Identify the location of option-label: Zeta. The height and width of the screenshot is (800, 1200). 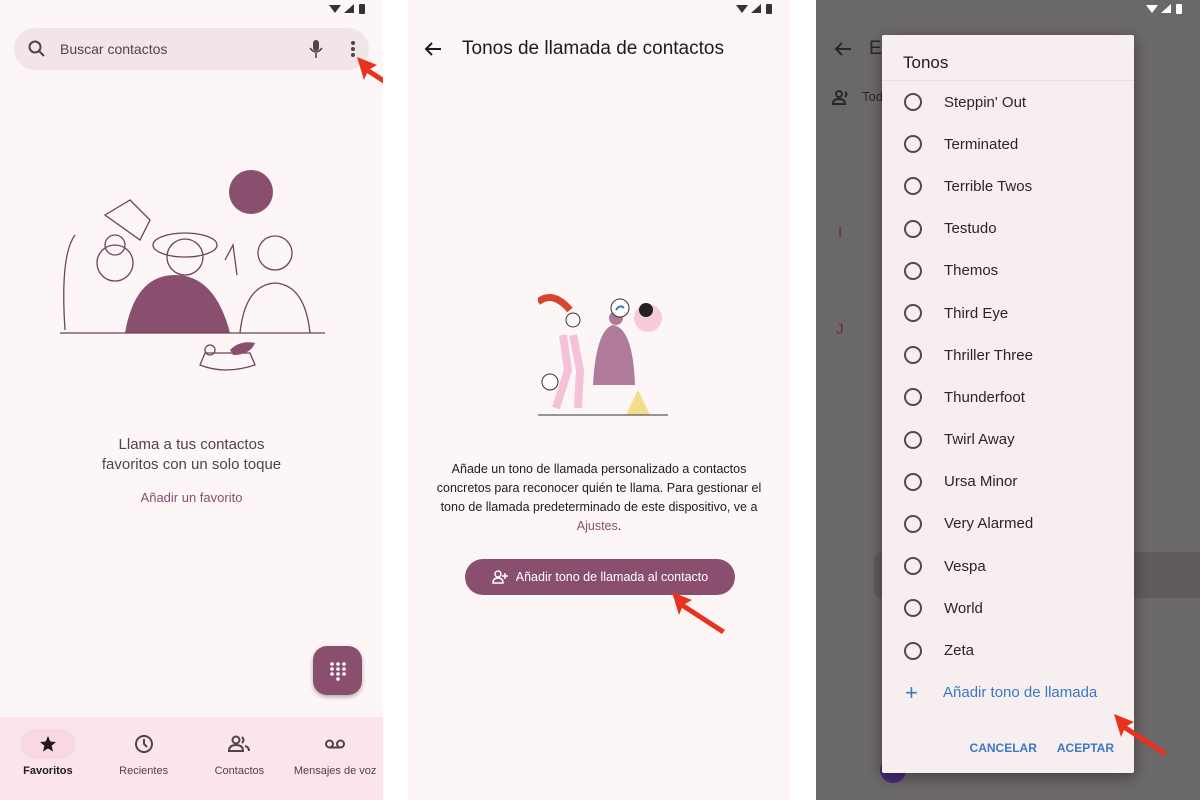
(959, 651).